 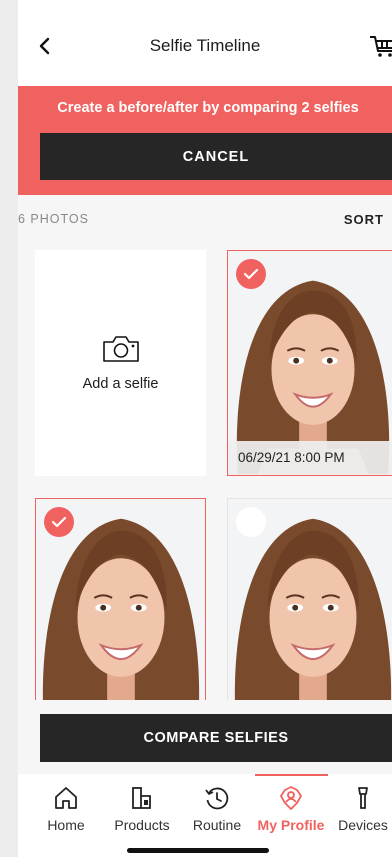 I want to click on profile-icon, so click(x=291, y=798).